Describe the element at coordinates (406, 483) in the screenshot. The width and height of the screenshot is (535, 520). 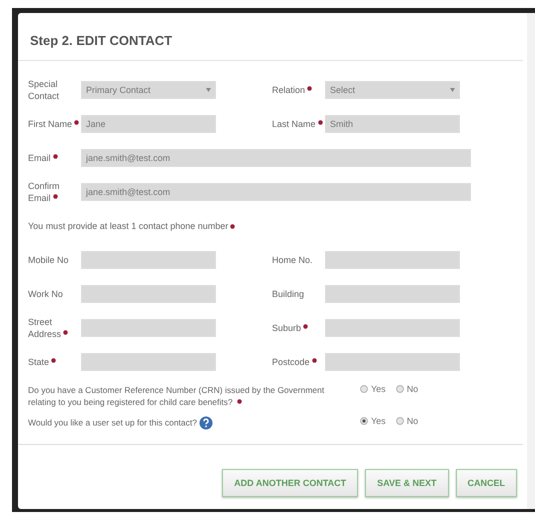
I see `action-button: SAVE & NEXT` at that location.